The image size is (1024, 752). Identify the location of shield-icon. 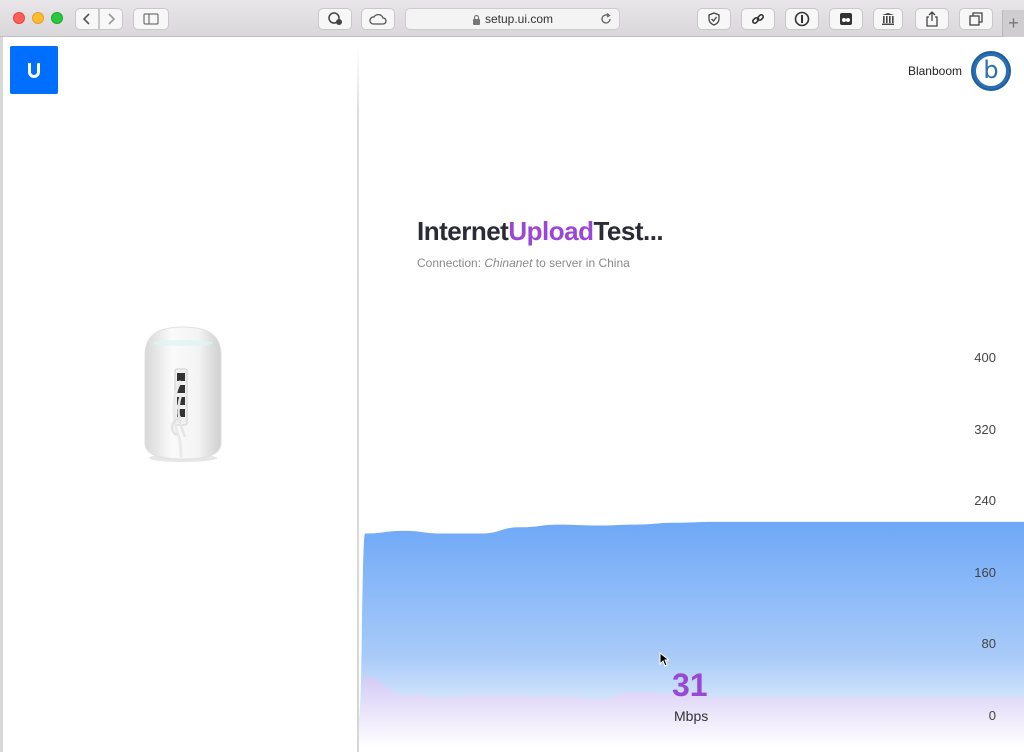
(714, 19).